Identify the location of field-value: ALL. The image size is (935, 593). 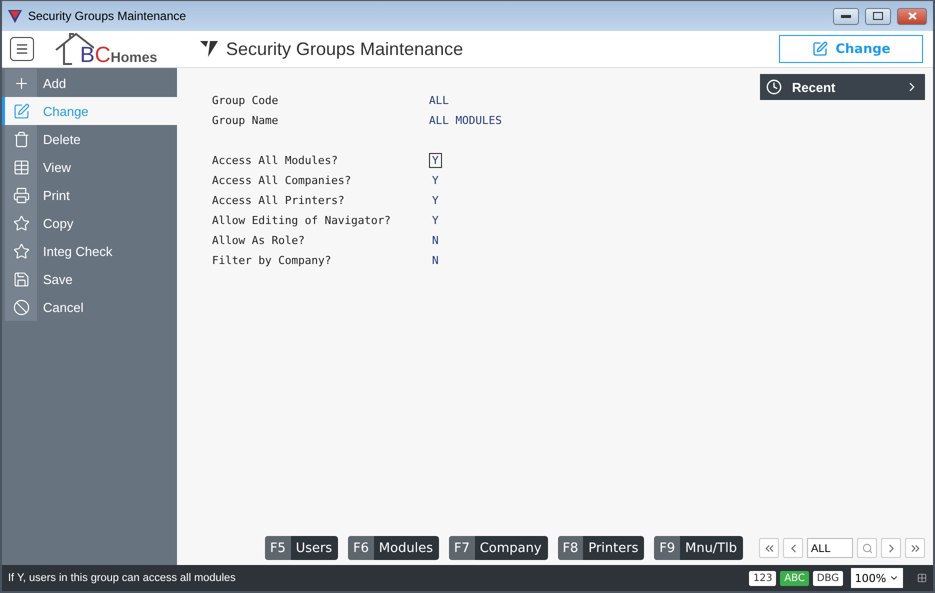
(439, 100).